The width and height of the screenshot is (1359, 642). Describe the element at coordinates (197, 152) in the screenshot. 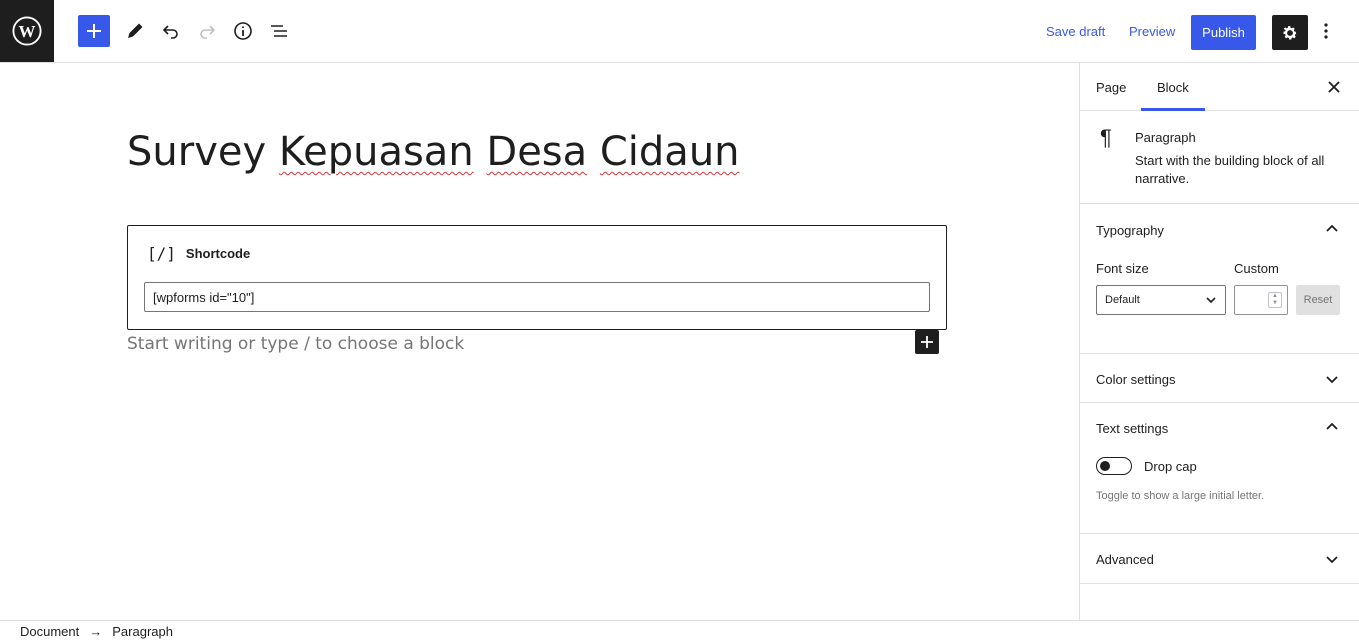

I see `title-word: Survey` at that location.